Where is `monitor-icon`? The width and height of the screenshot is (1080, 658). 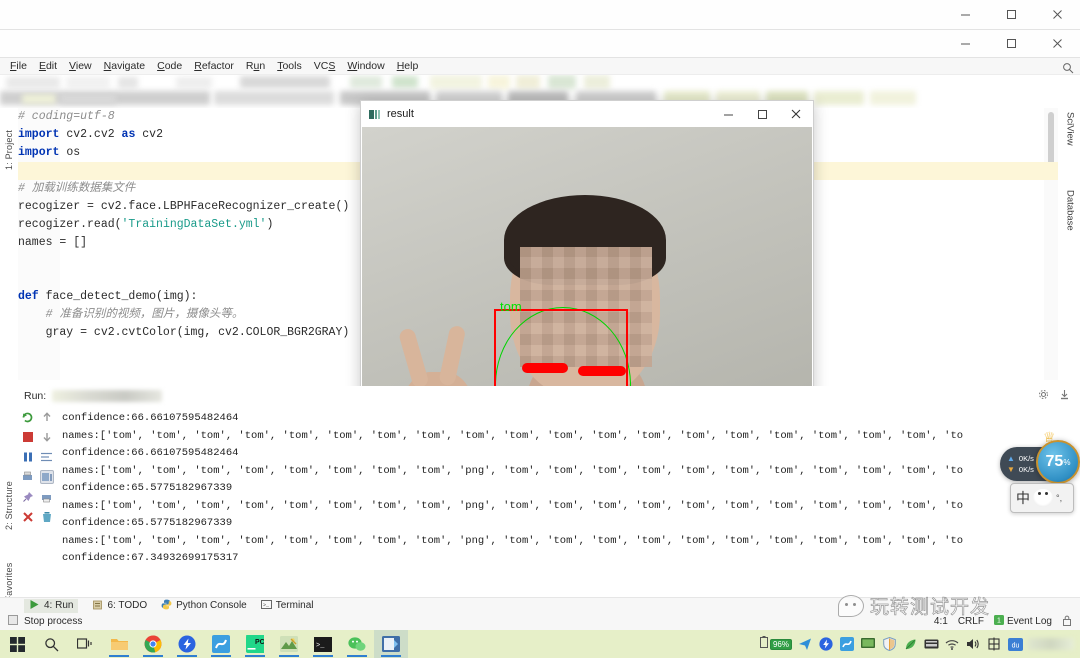 monitor-icon is located at coordinates (868, 644).